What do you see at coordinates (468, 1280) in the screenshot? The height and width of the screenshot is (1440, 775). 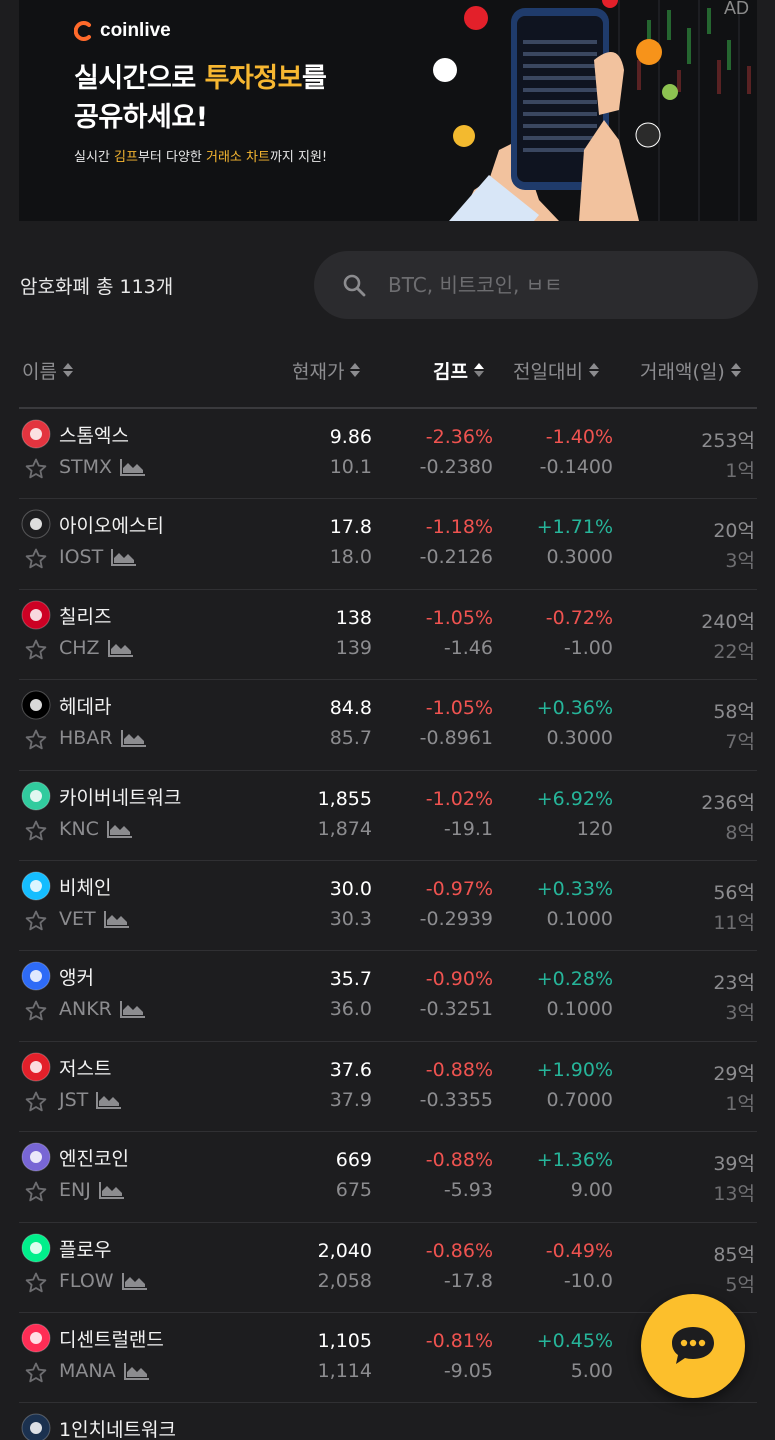 I see `kimp-amount: -17.8` at bounding box center [468, 1280].